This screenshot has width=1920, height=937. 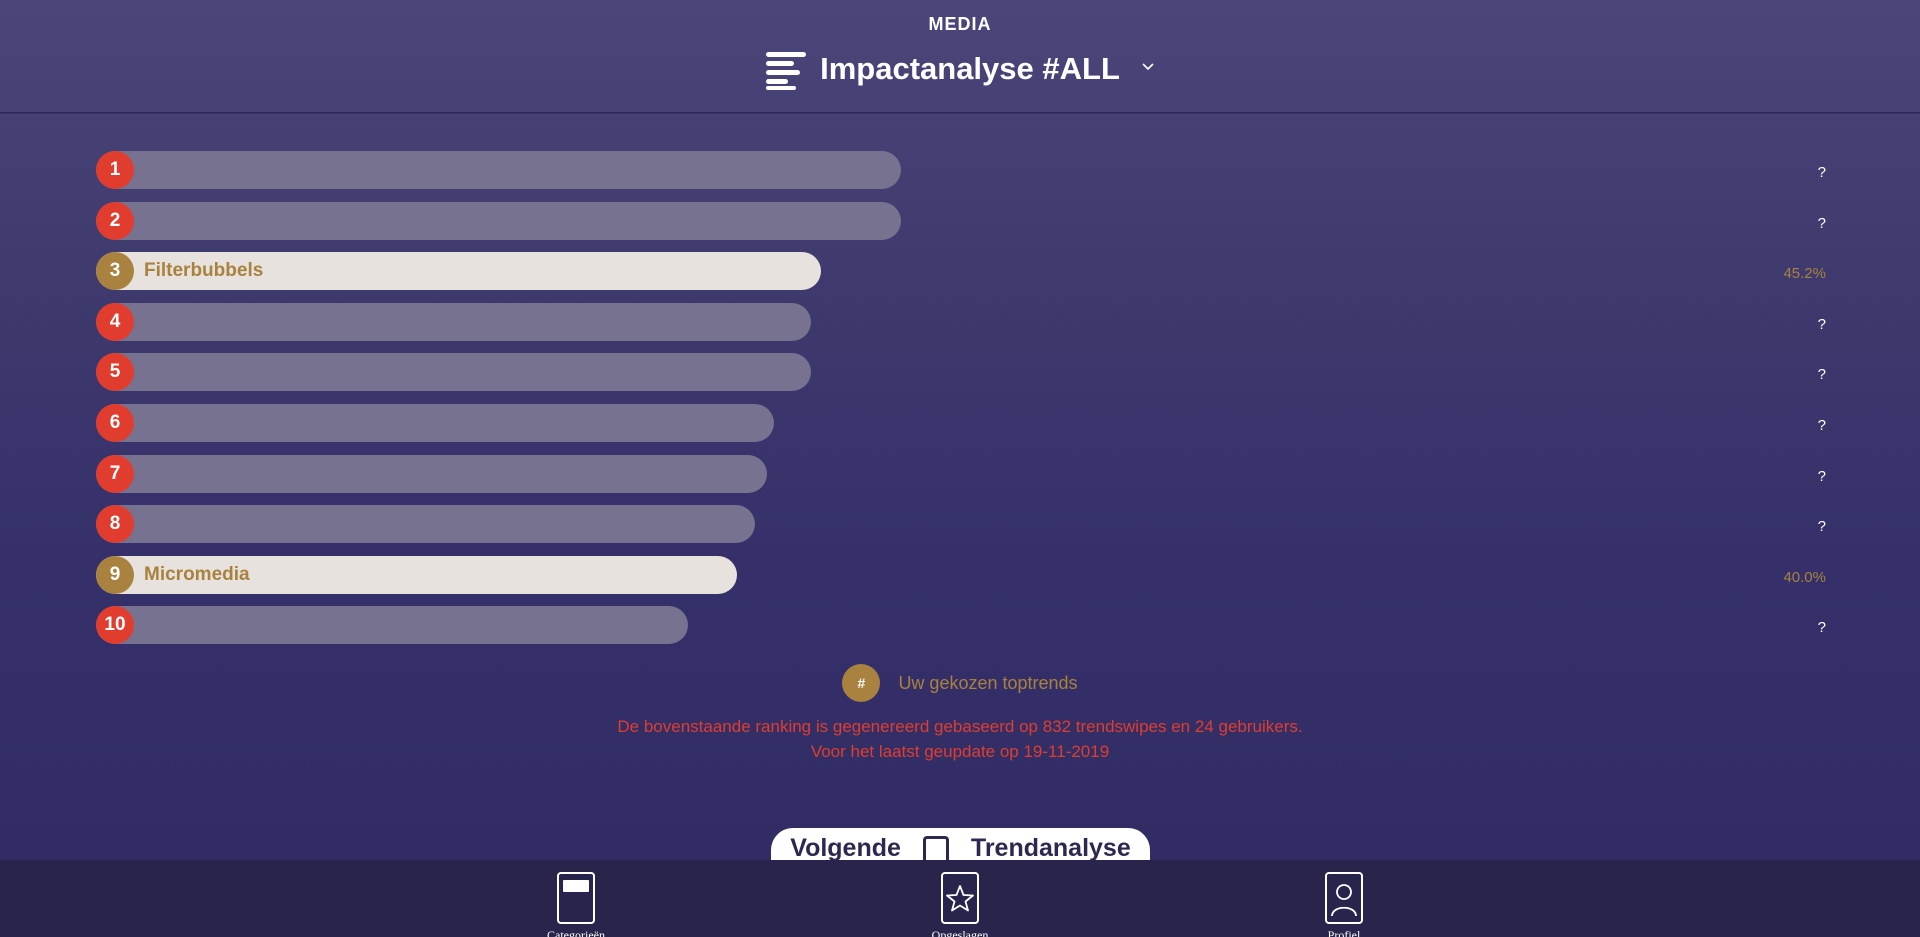 I want to click on legend: # Uw gekozen toptrends, so click(x=960, y=683).